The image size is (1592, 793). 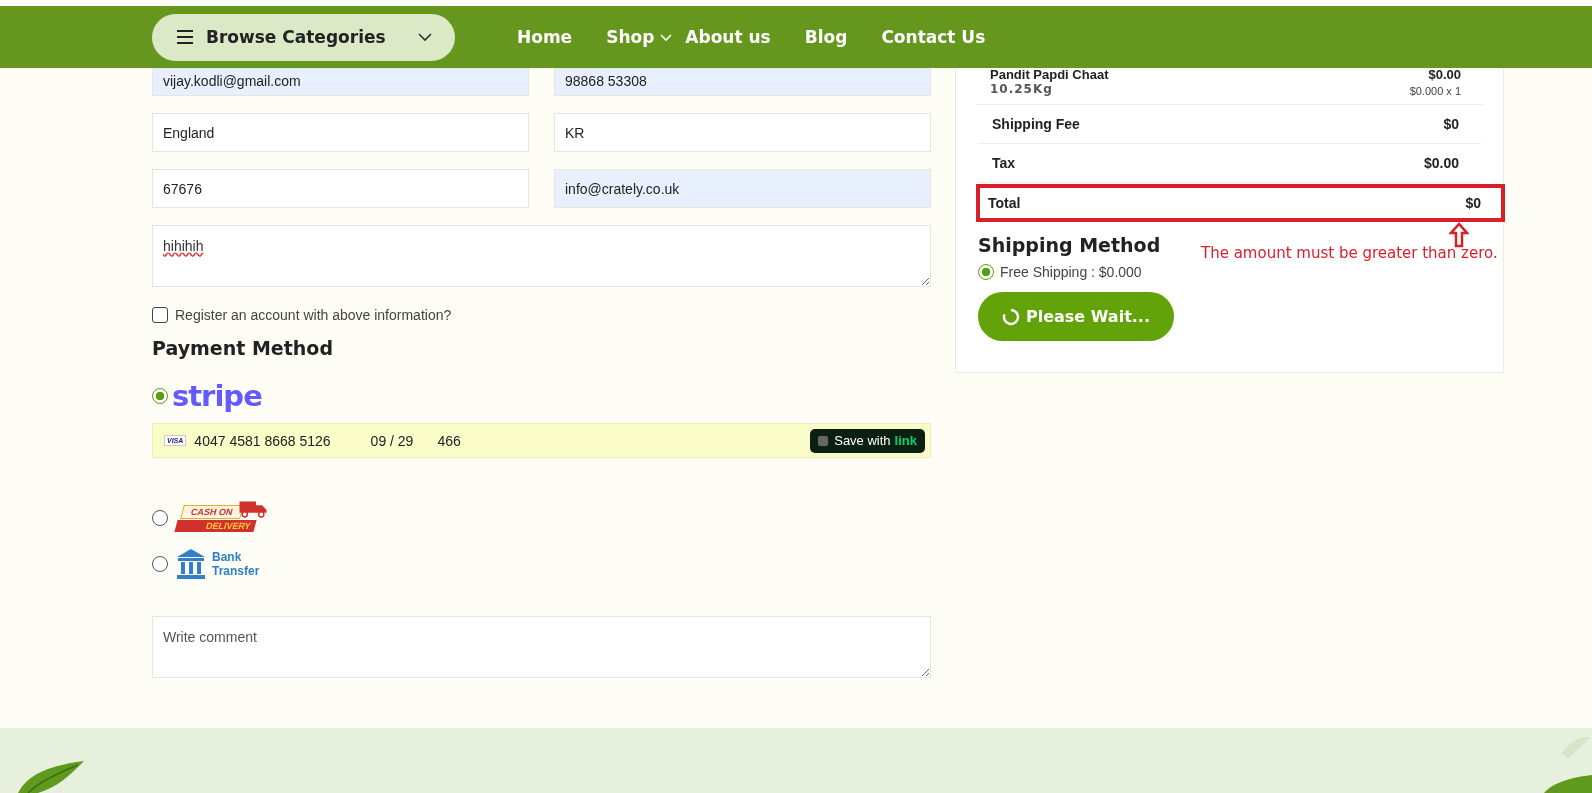 What do you see at coordinates (742, 82) in the screenshot?
I see `input-field: 98868 53308` at bounding box center [742, 82].